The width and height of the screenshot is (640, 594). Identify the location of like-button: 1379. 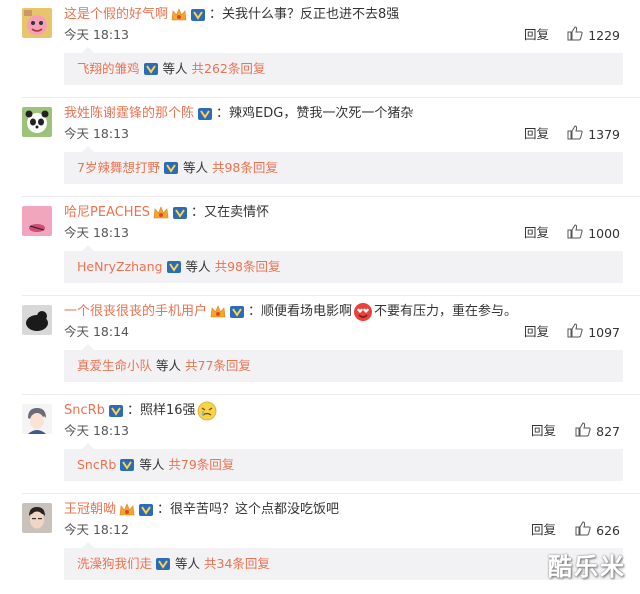
(593, 135).